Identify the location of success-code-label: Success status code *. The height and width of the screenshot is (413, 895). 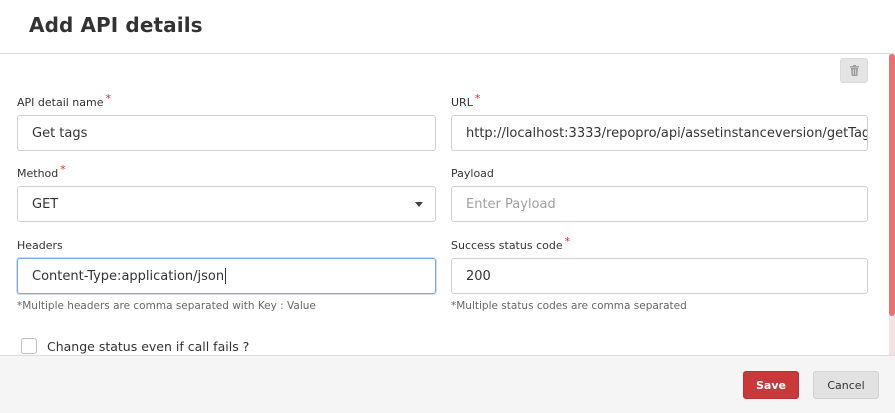
(510, 243).